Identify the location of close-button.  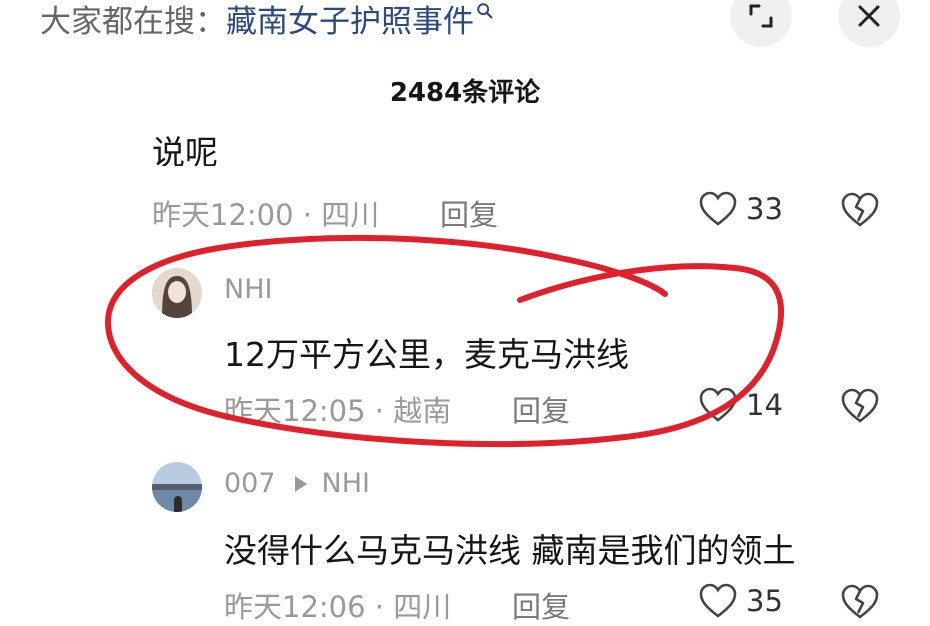
(869, 23).